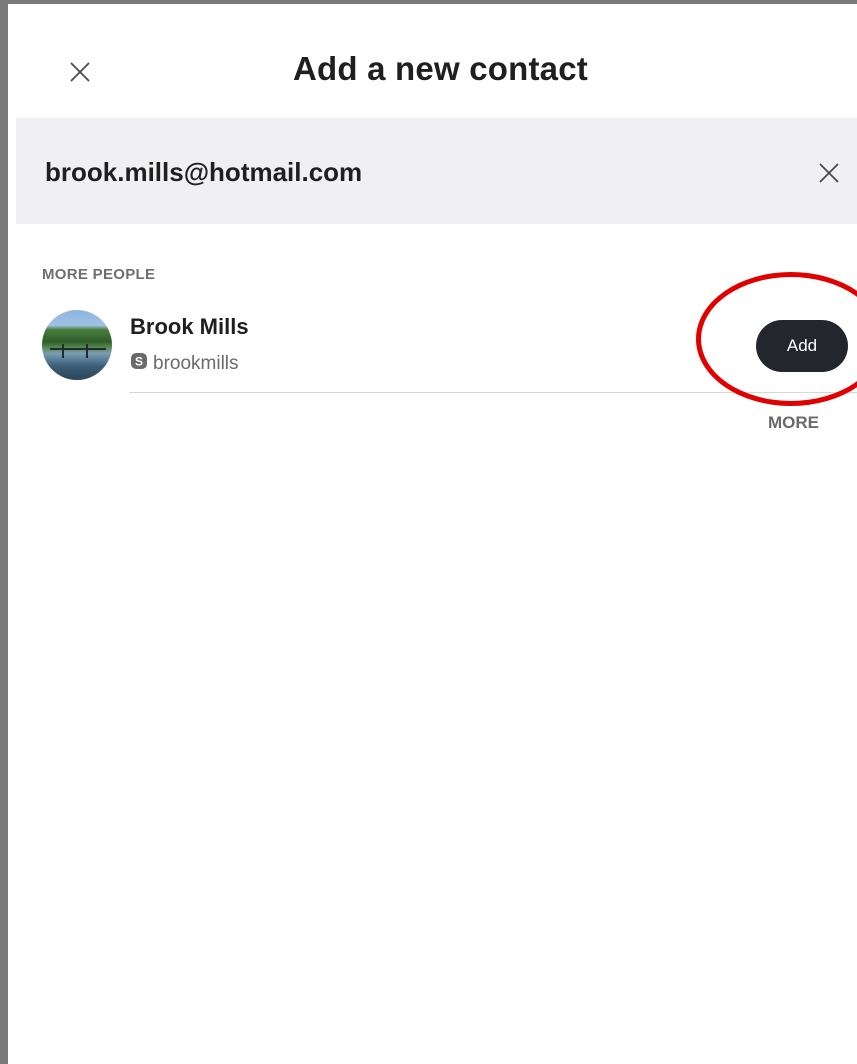  I want to click on avatar-fence-detail, so click(78, 349).